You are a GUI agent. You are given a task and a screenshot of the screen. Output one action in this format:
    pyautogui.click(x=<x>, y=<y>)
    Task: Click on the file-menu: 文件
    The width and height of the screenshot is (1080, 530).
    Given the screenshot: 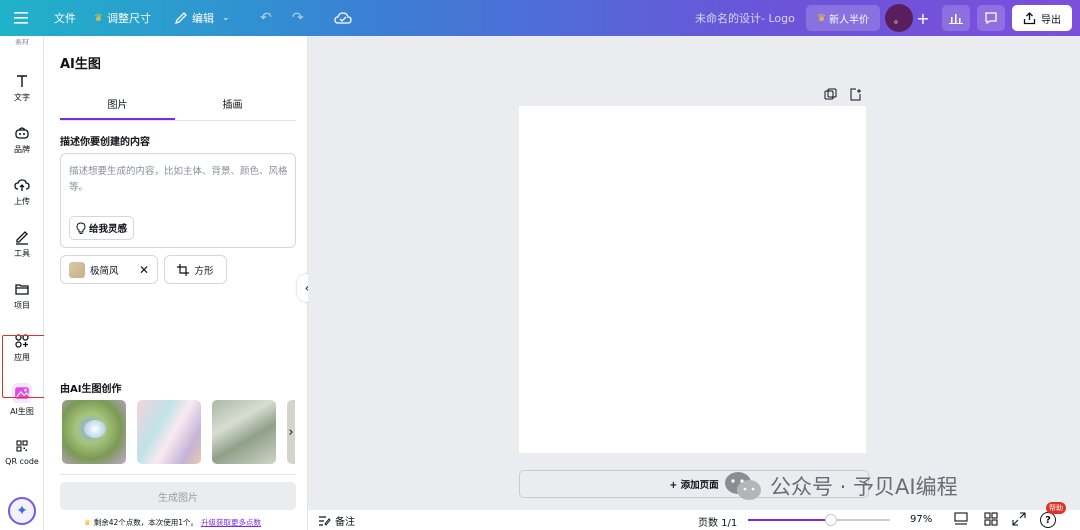 What is the action you would take?
    pyautogui.click(x=65, y=18)
    